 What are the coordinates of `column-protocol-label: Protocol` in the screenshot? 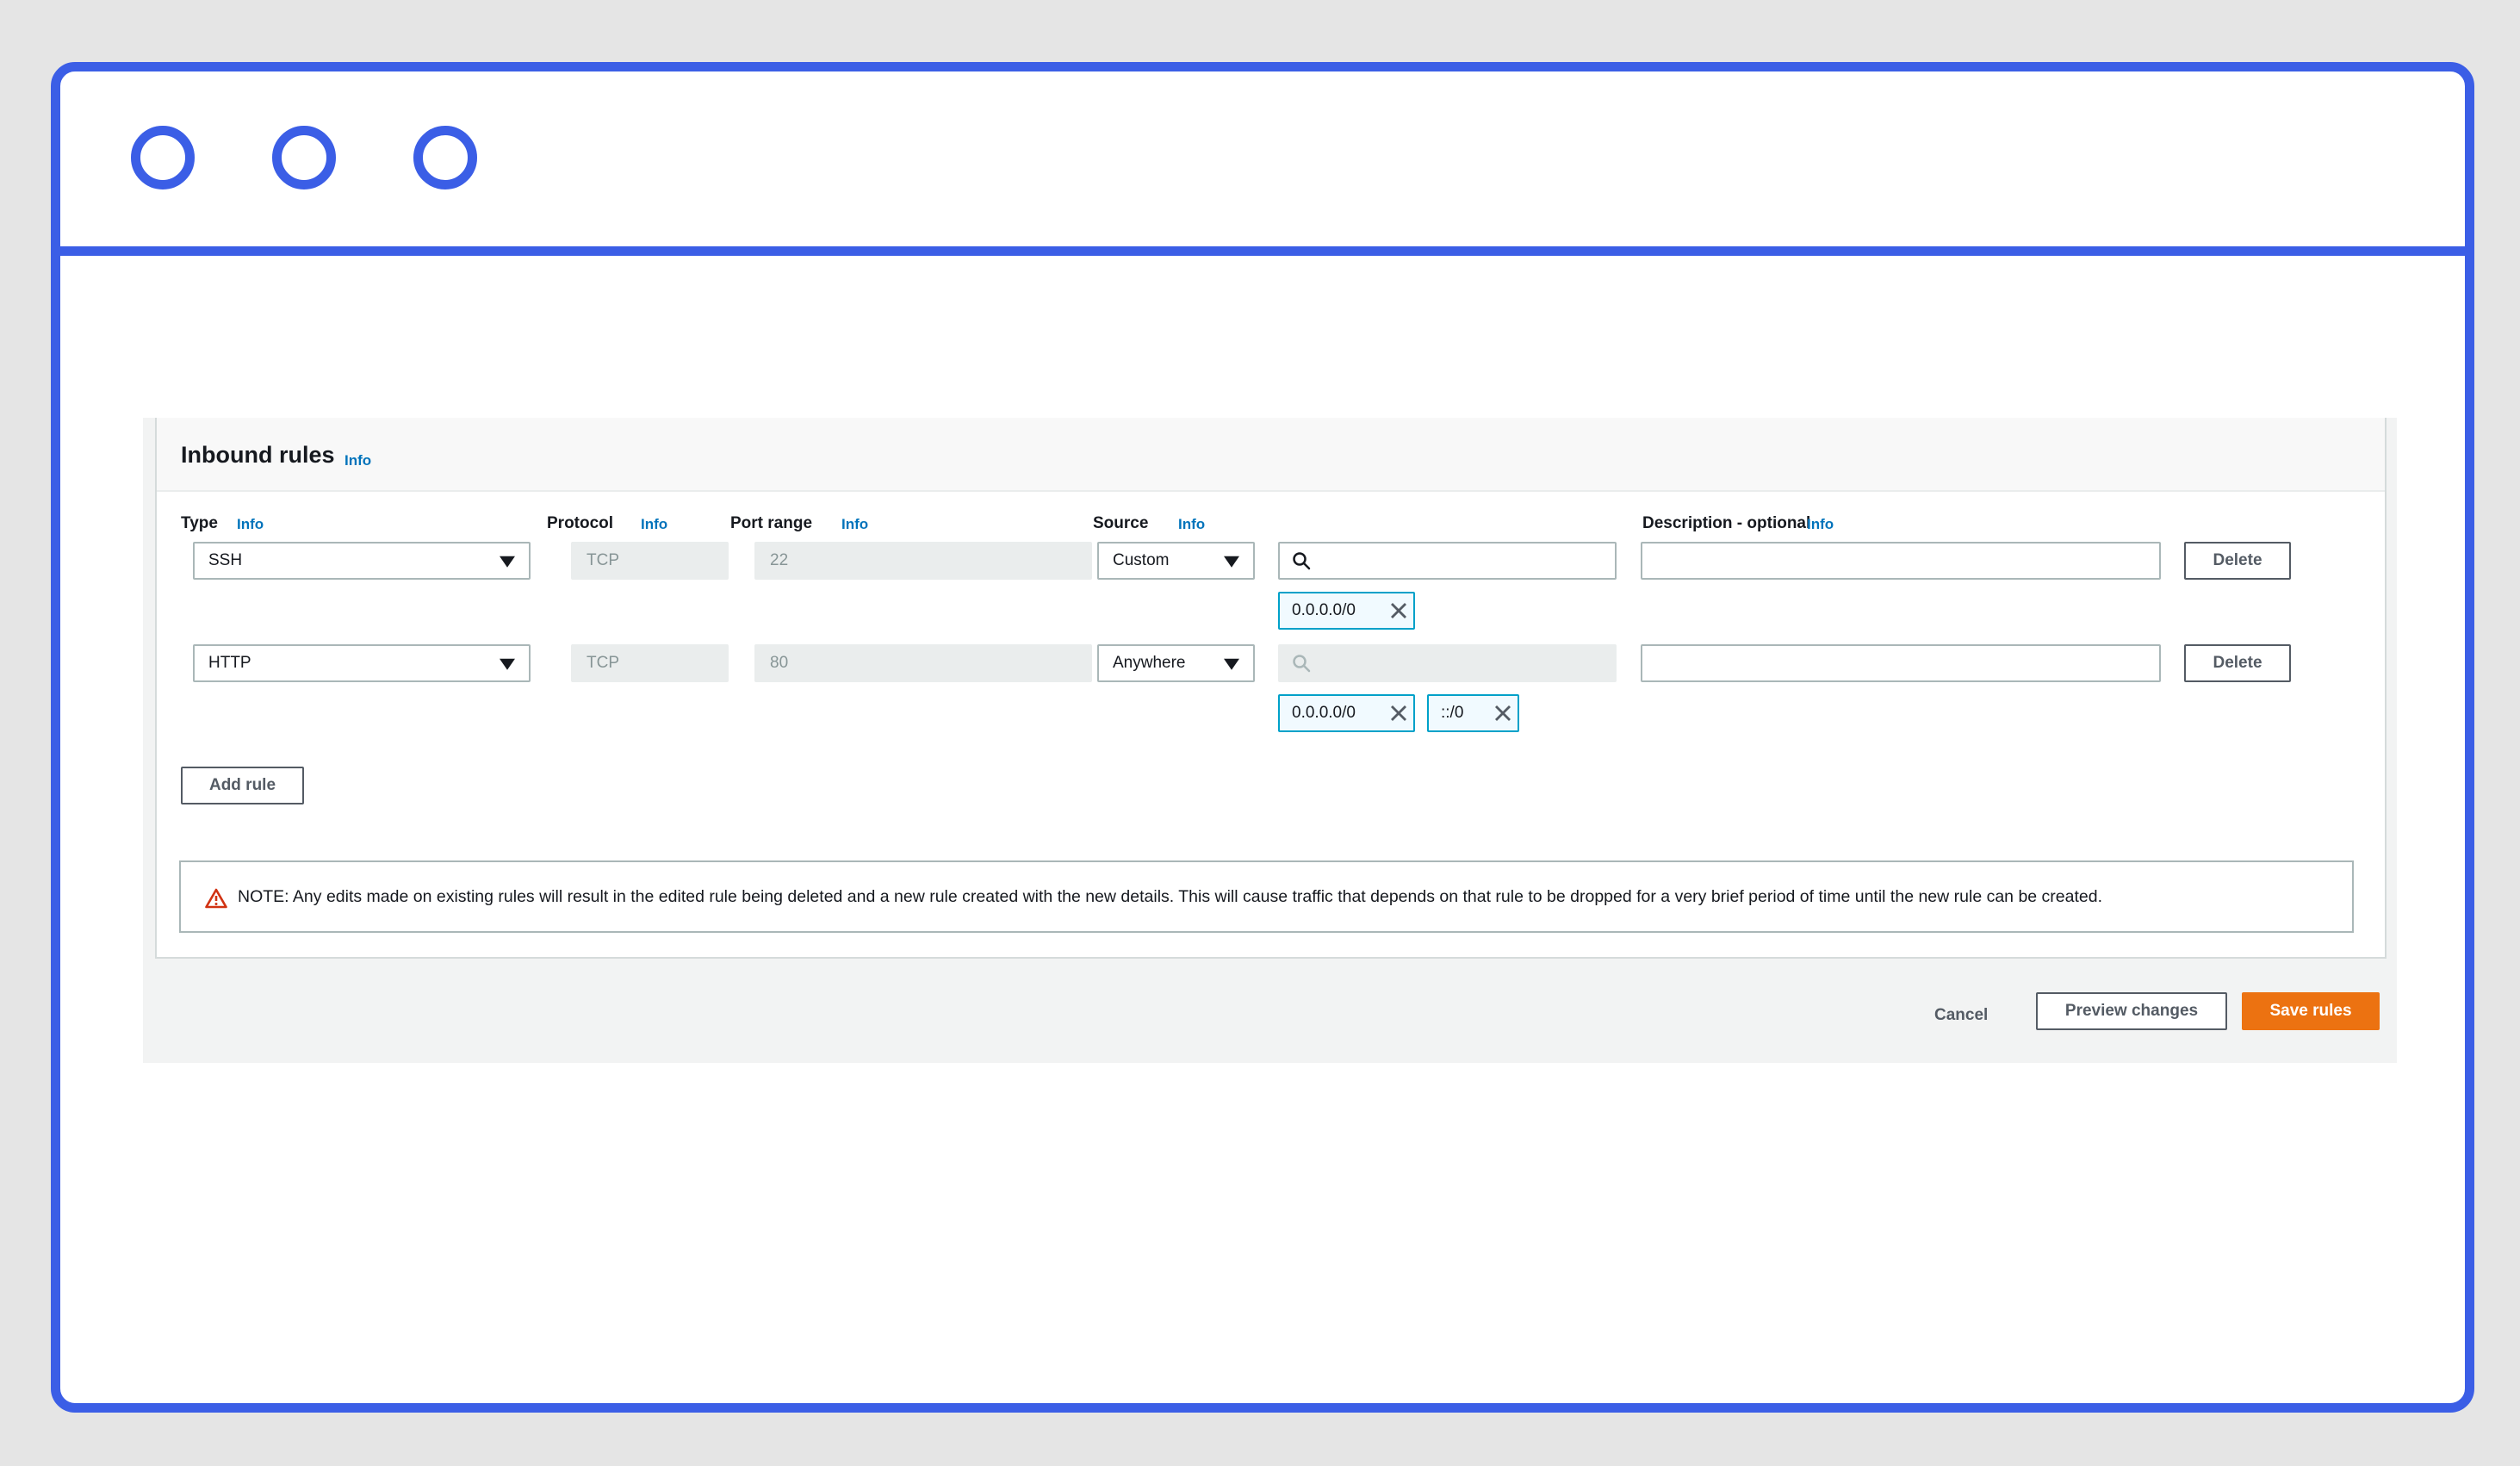 It's located at (581, 523).